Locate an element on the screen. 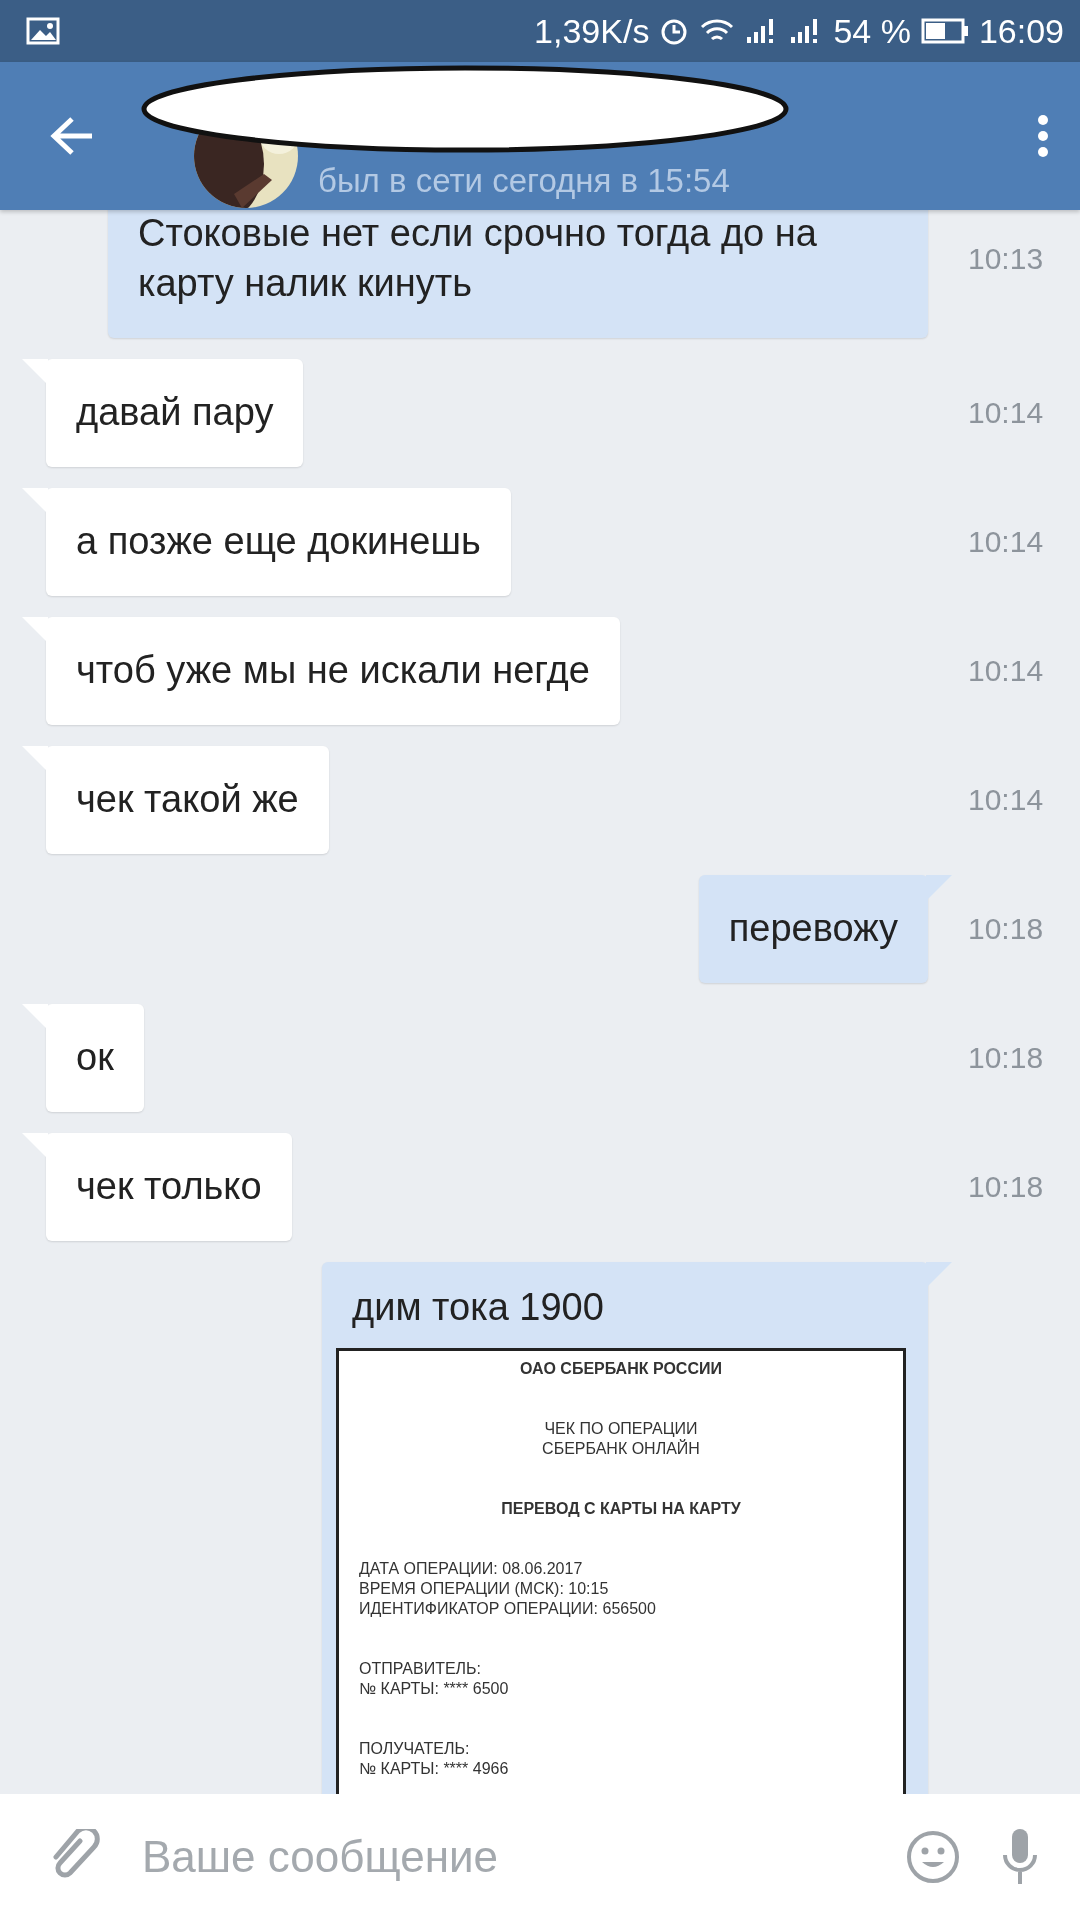  message-text: дим тока 1900 is located at coordinates (478, 1307).